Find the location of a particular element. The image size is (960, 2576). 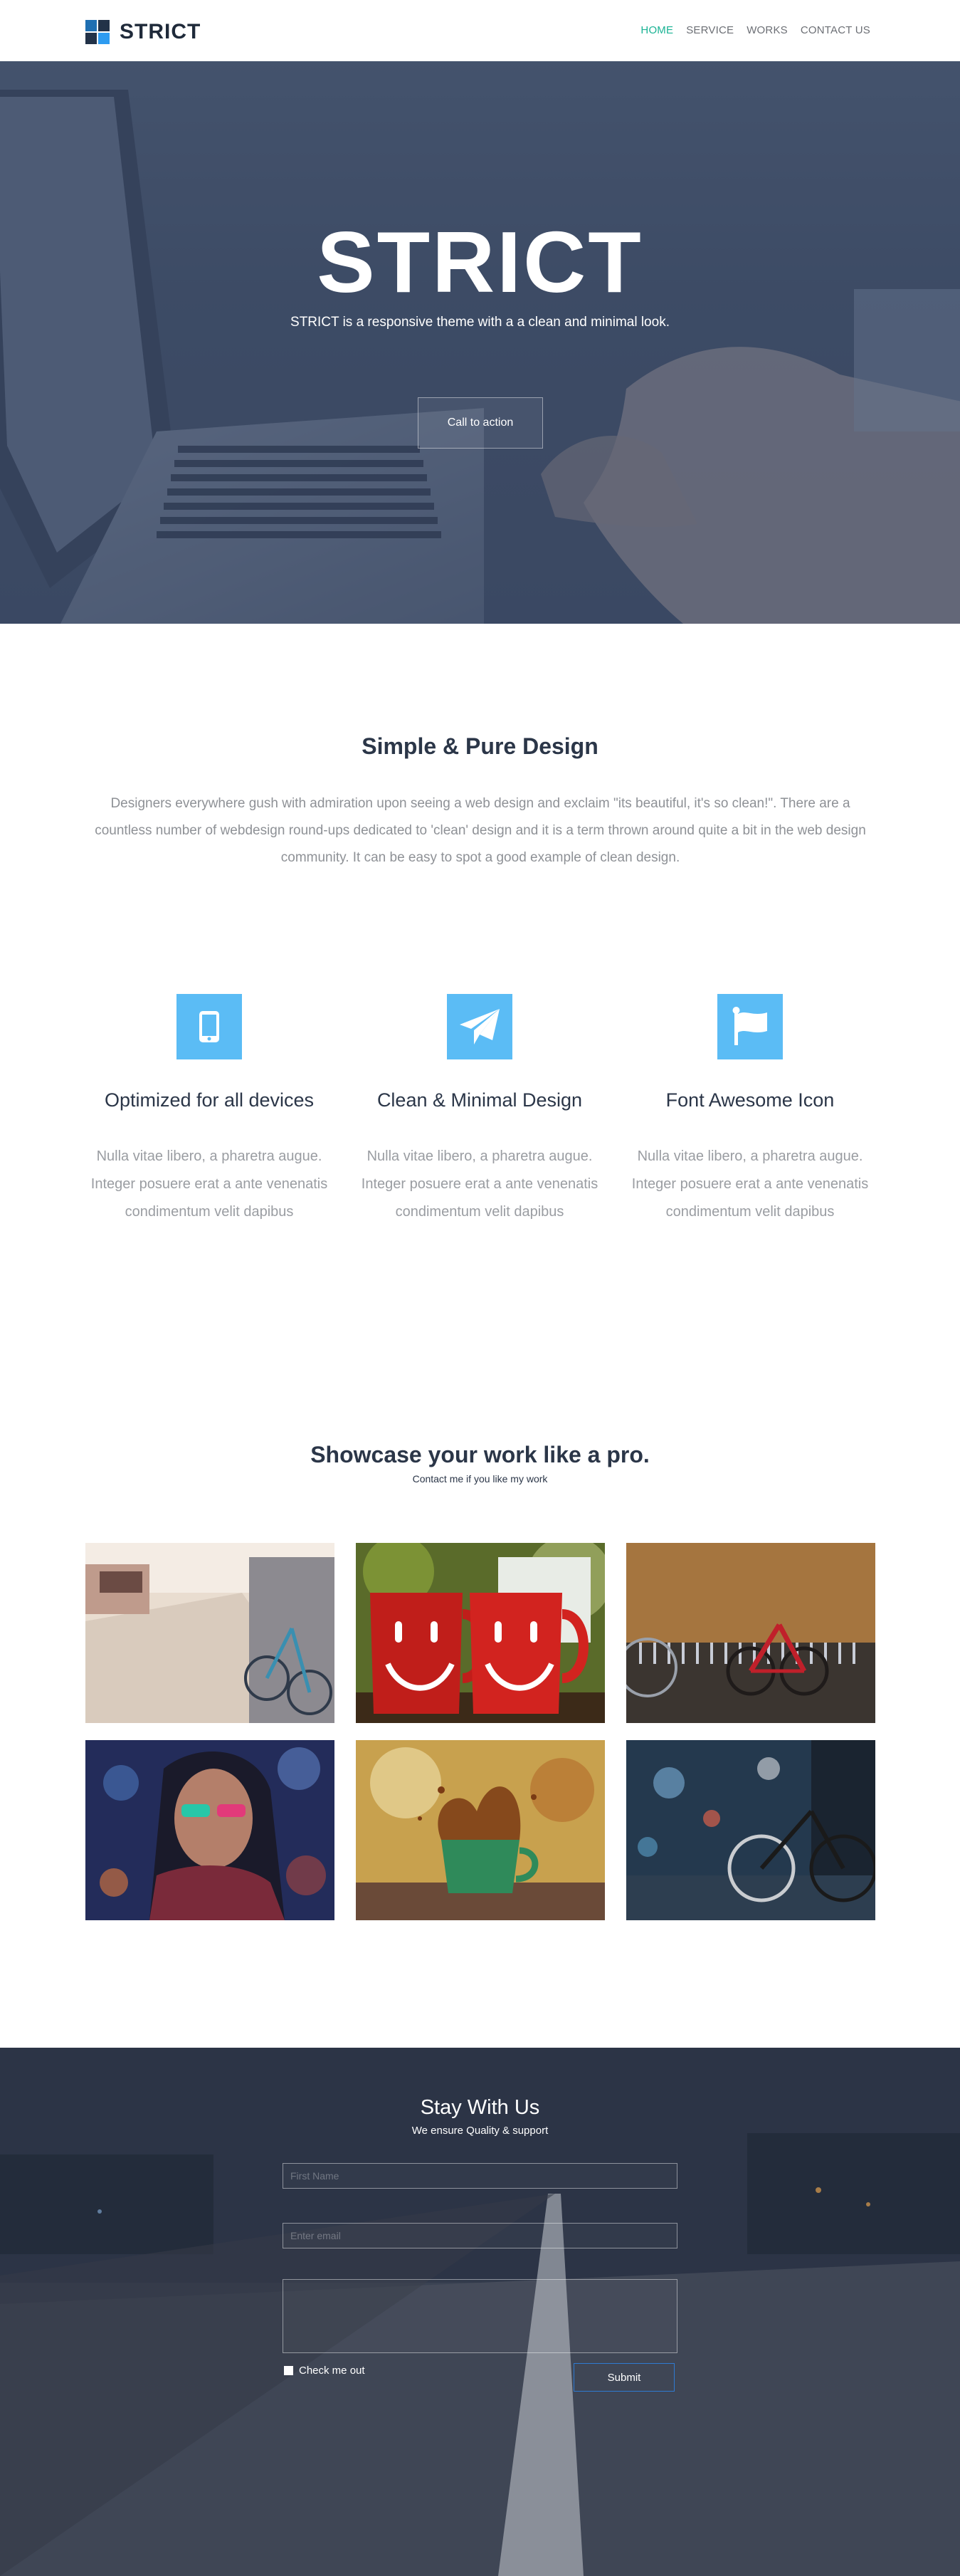

message-field is located at coordinates (480, 2316).